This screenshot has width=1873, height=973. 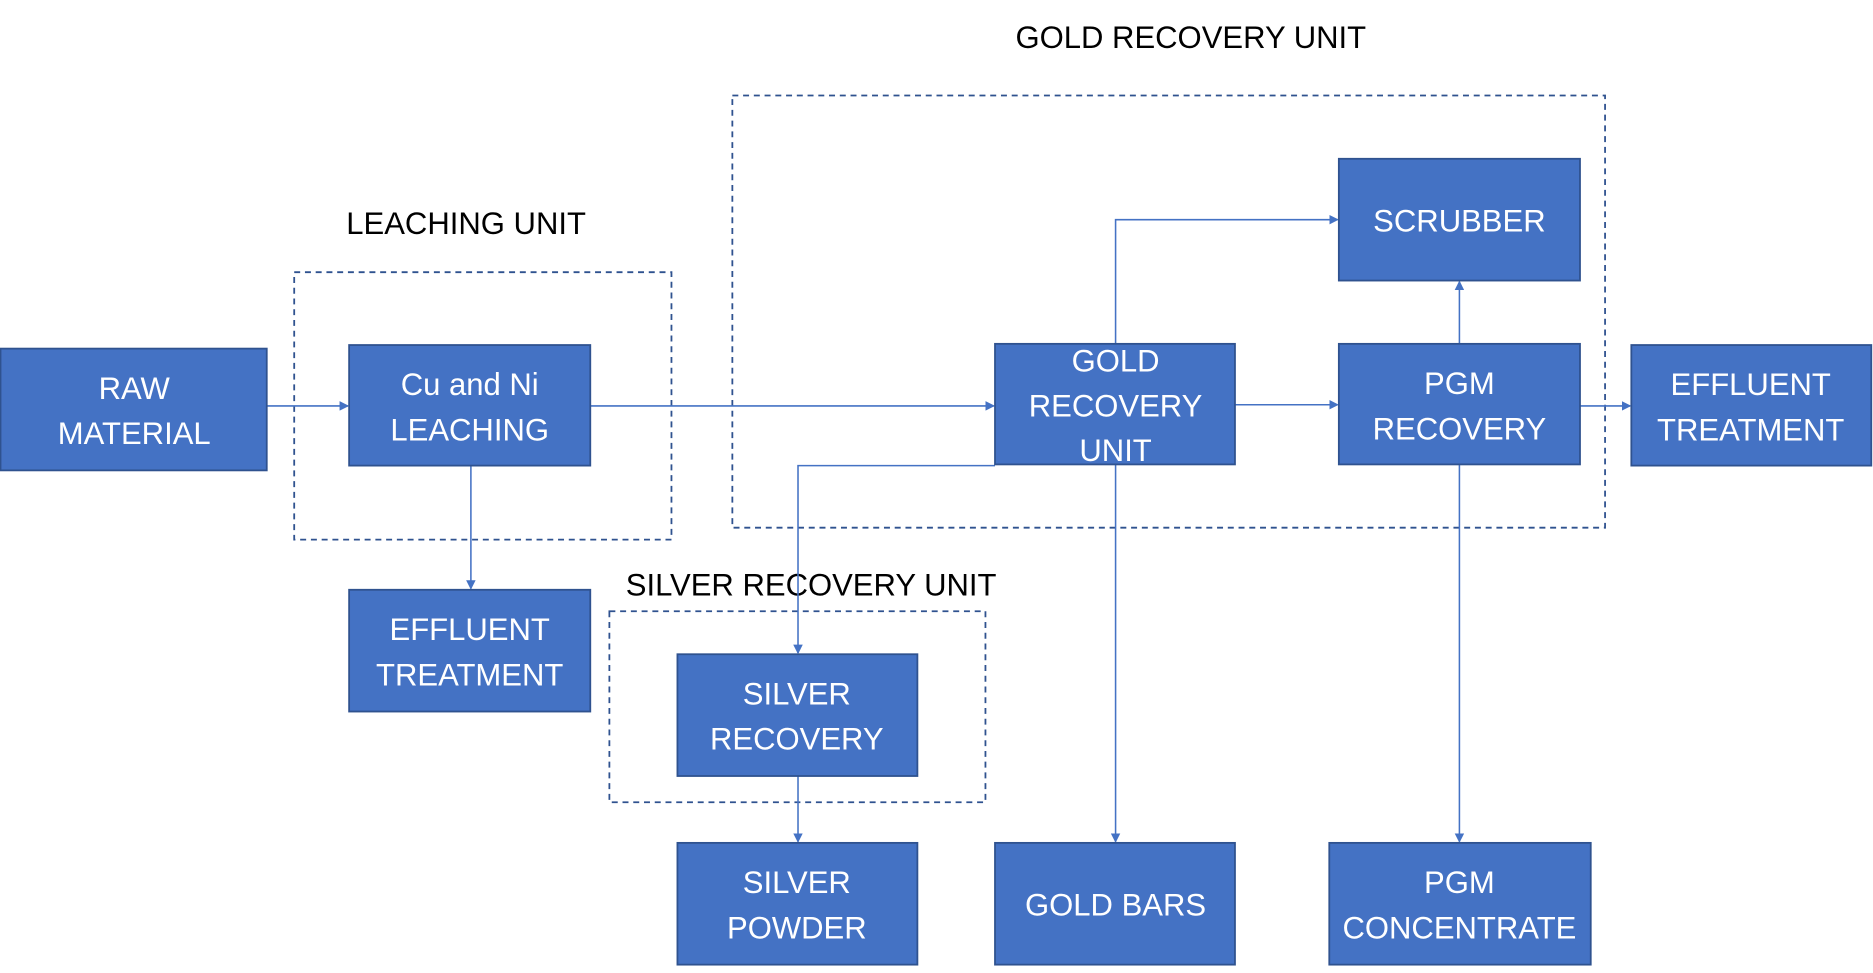 What do you see at coordinates (135, 388) in the screenshot?
I see `svg-text: RAW` at bounding box center [135, 388].